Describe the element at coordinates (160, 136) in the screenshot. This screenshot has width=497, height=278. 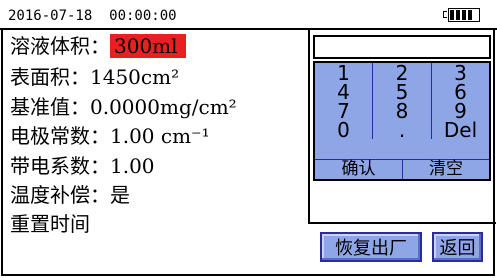
I see `param-value: 1.00 cm⁻¹` at that location.